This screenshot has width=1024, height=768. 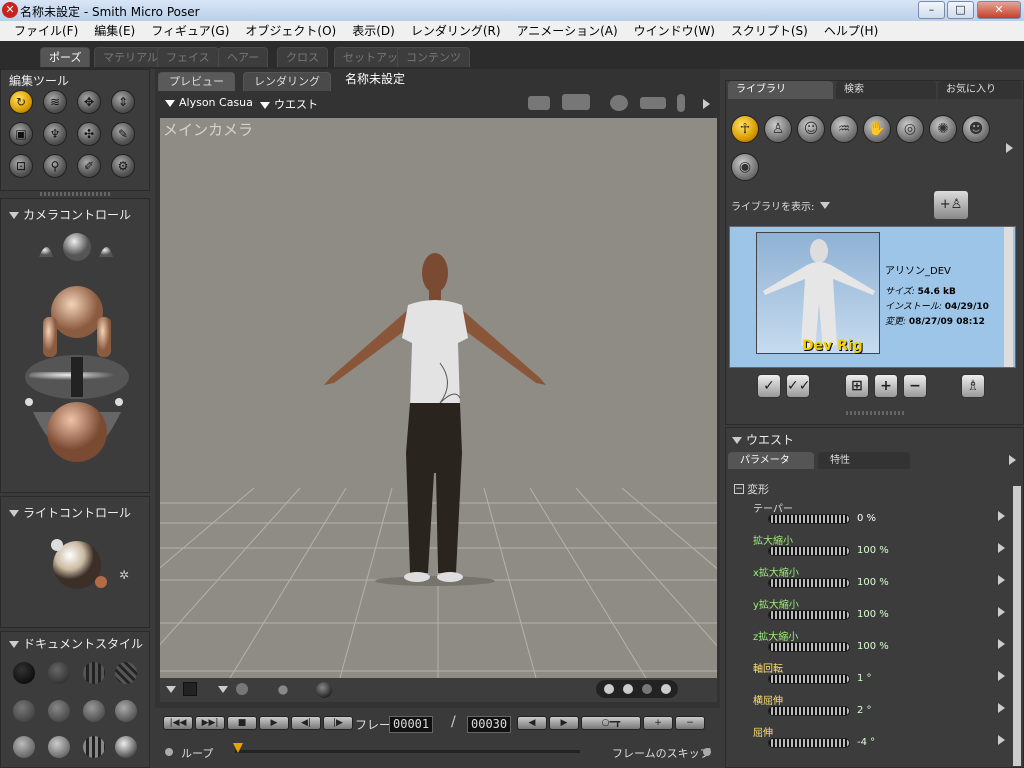 What do you see at coordinates (745, 167) in the screenshot?
I see `materials-category-icon: ◉` at bounding box center [745, 167].